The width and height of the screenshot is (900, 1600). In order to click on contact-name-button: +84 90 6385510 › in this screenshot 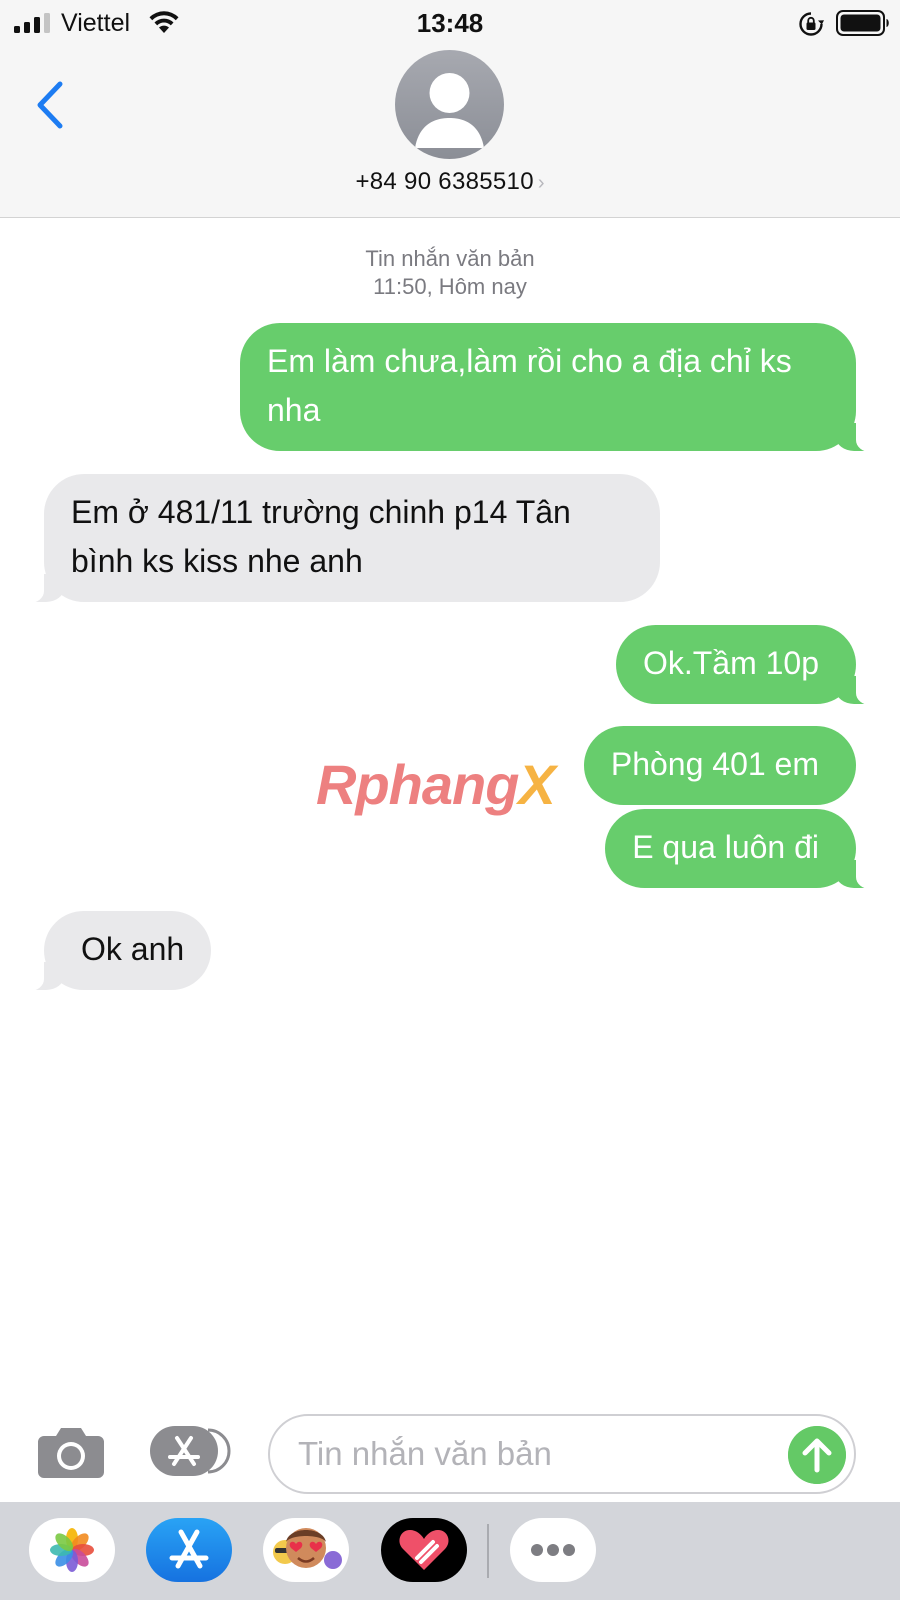, I will do `click(450, 182)`.